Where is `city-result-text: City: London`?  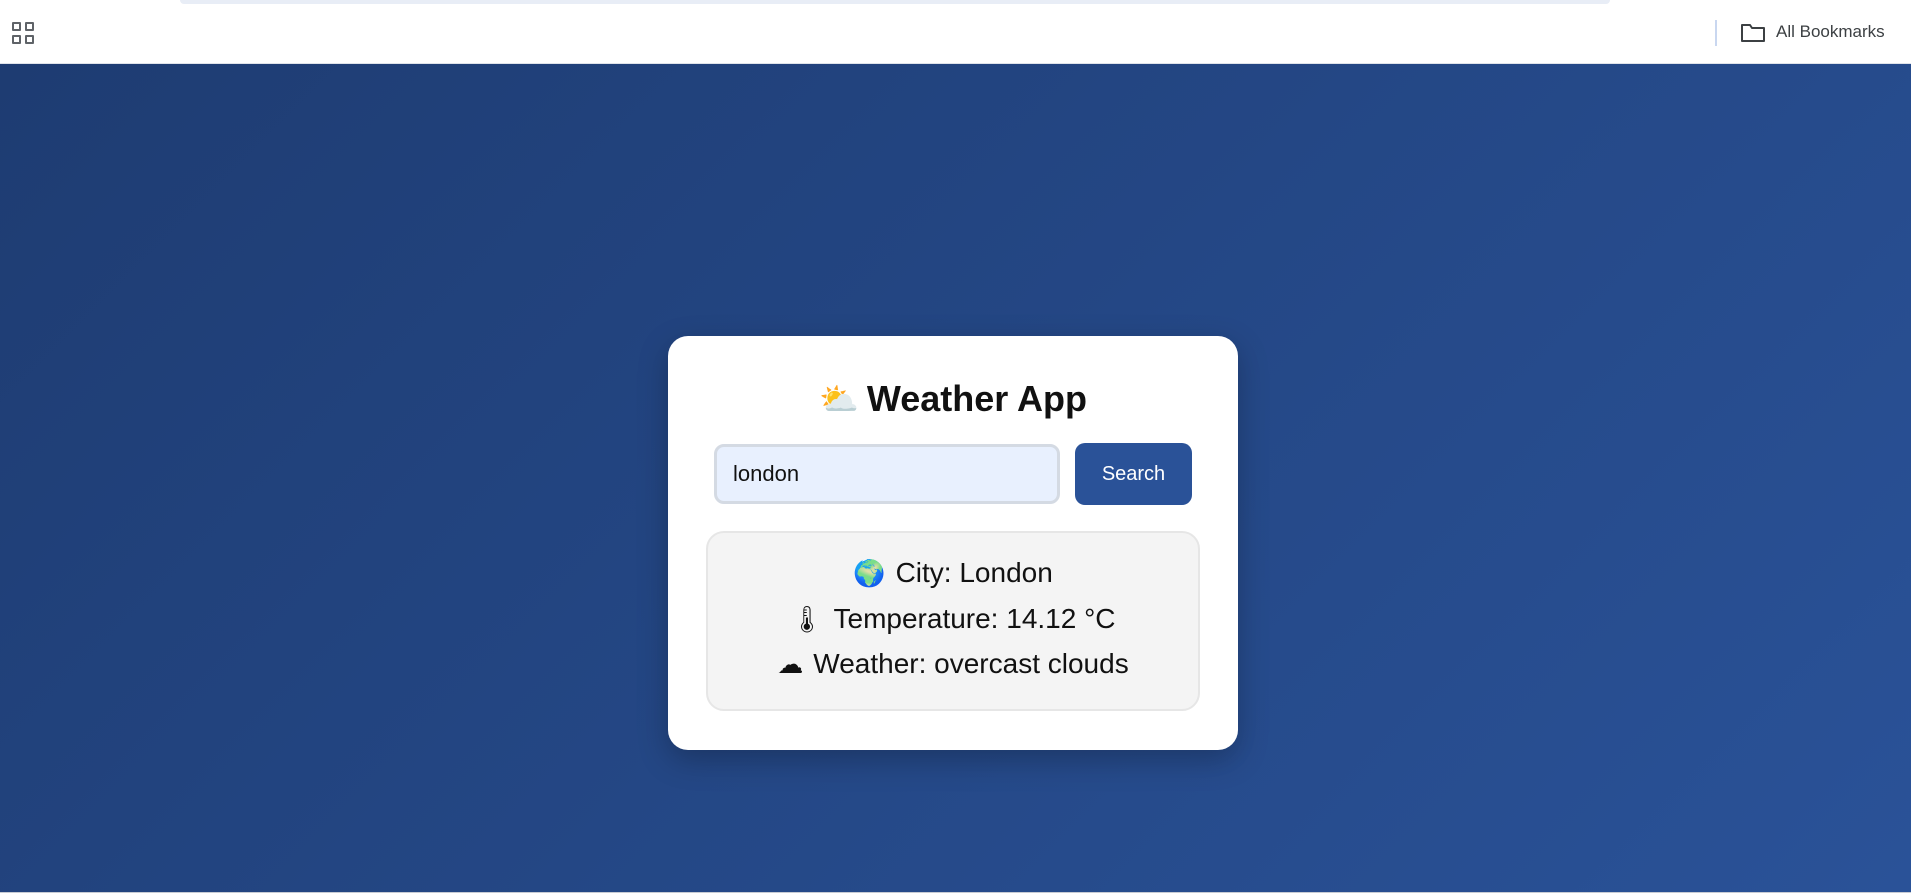 city-result-text: City: London is located at coordinates (974, 572).